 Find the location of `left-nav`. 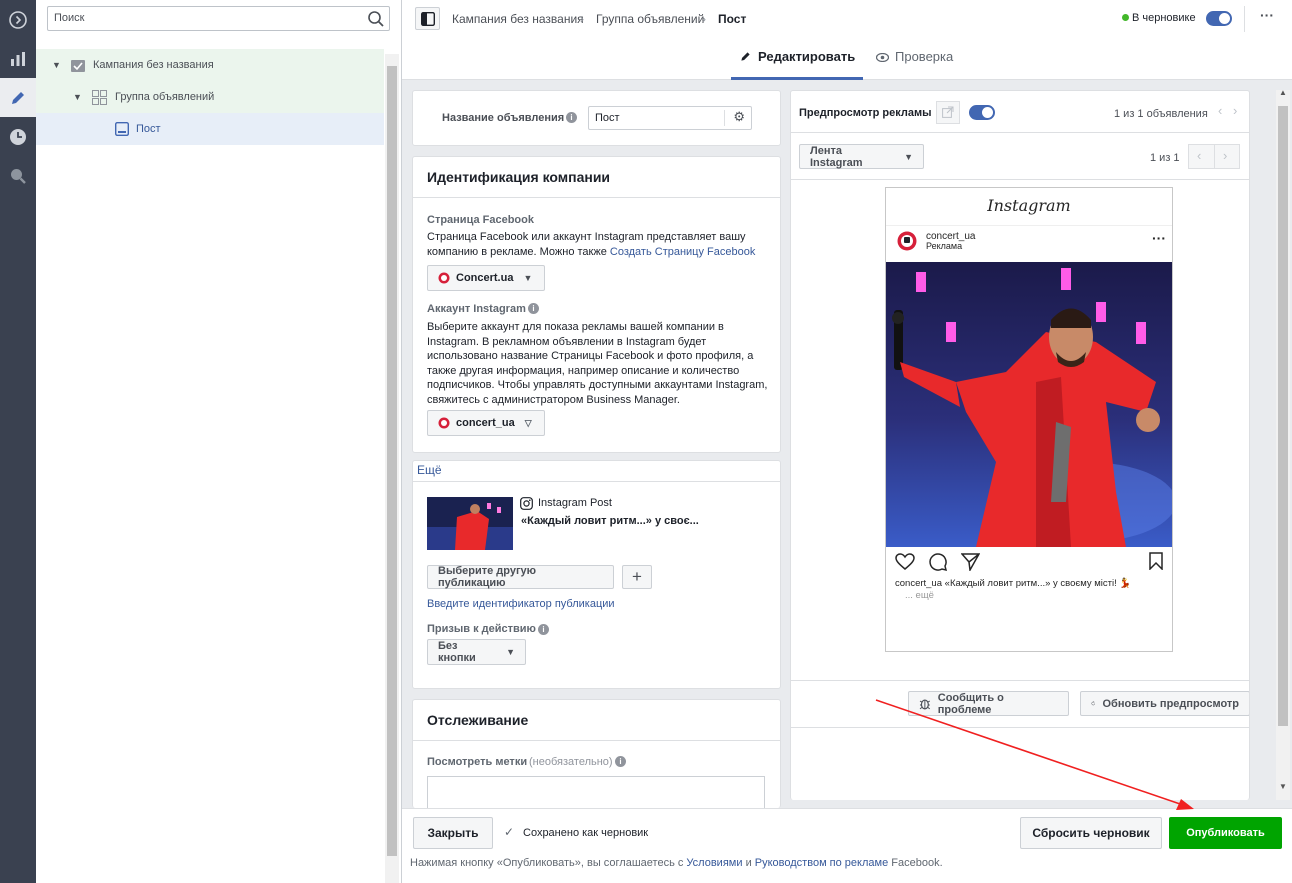

left-nav is located at coordinates (18, 441).